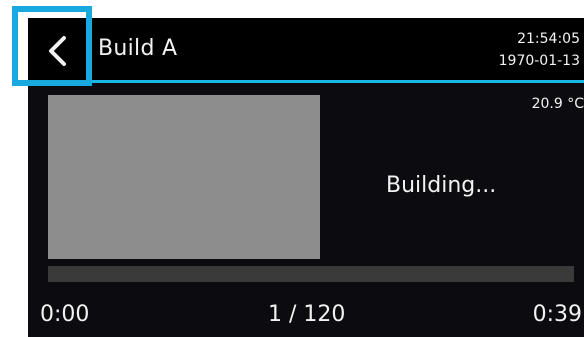 The image size is (584, 337). I want to click on time-elapsed: 0:00, so click(65, 314).